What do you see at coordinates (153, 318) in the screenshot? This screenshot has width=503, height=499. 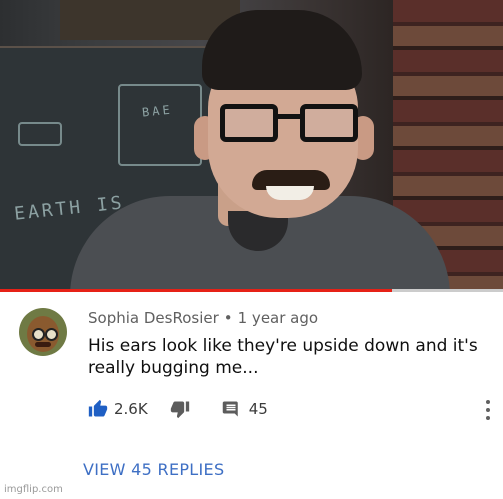 I see `comment-author: Sophia DesRosier` at bounding box center [153, 318].